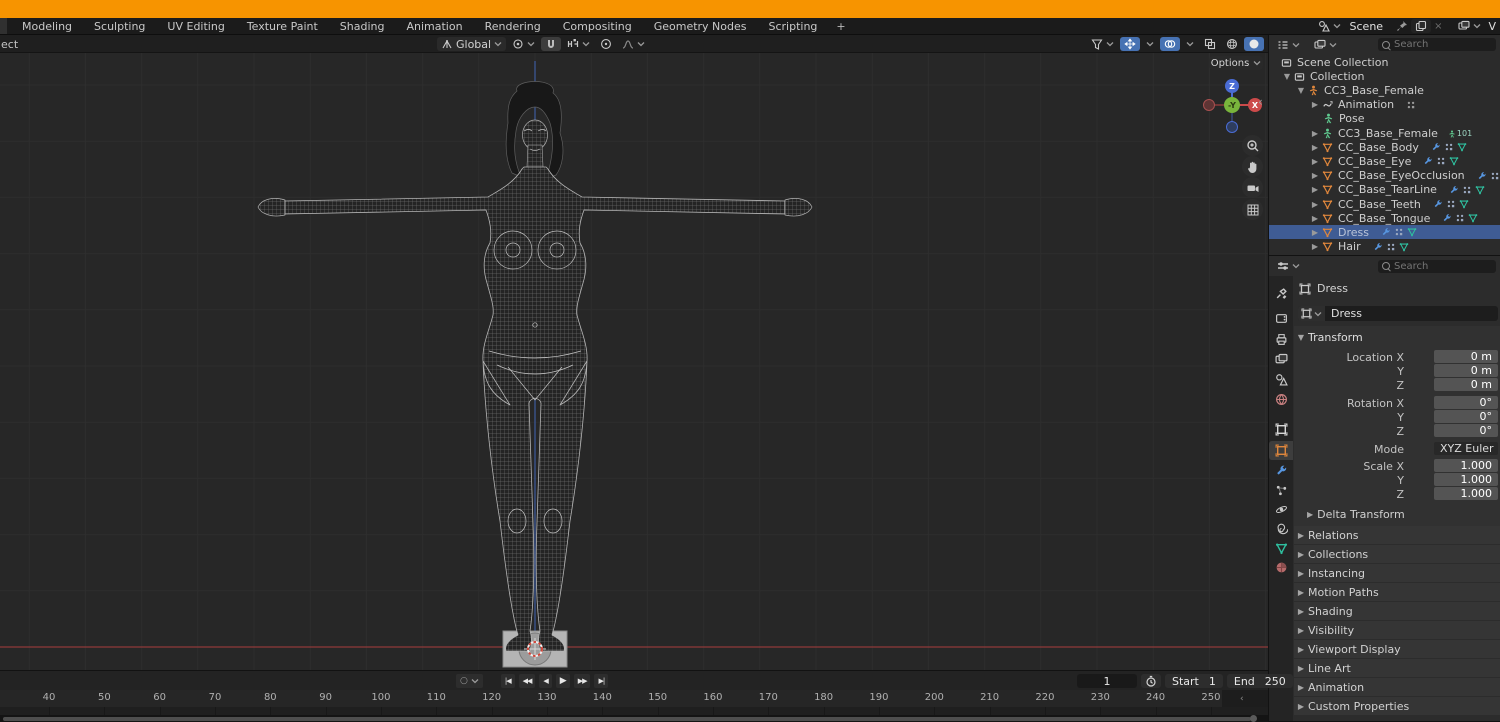 The image size is (1500, 722). Describe the element at coordinates (1402, 26) in the screenshot. I see `pin-icon` at that location.